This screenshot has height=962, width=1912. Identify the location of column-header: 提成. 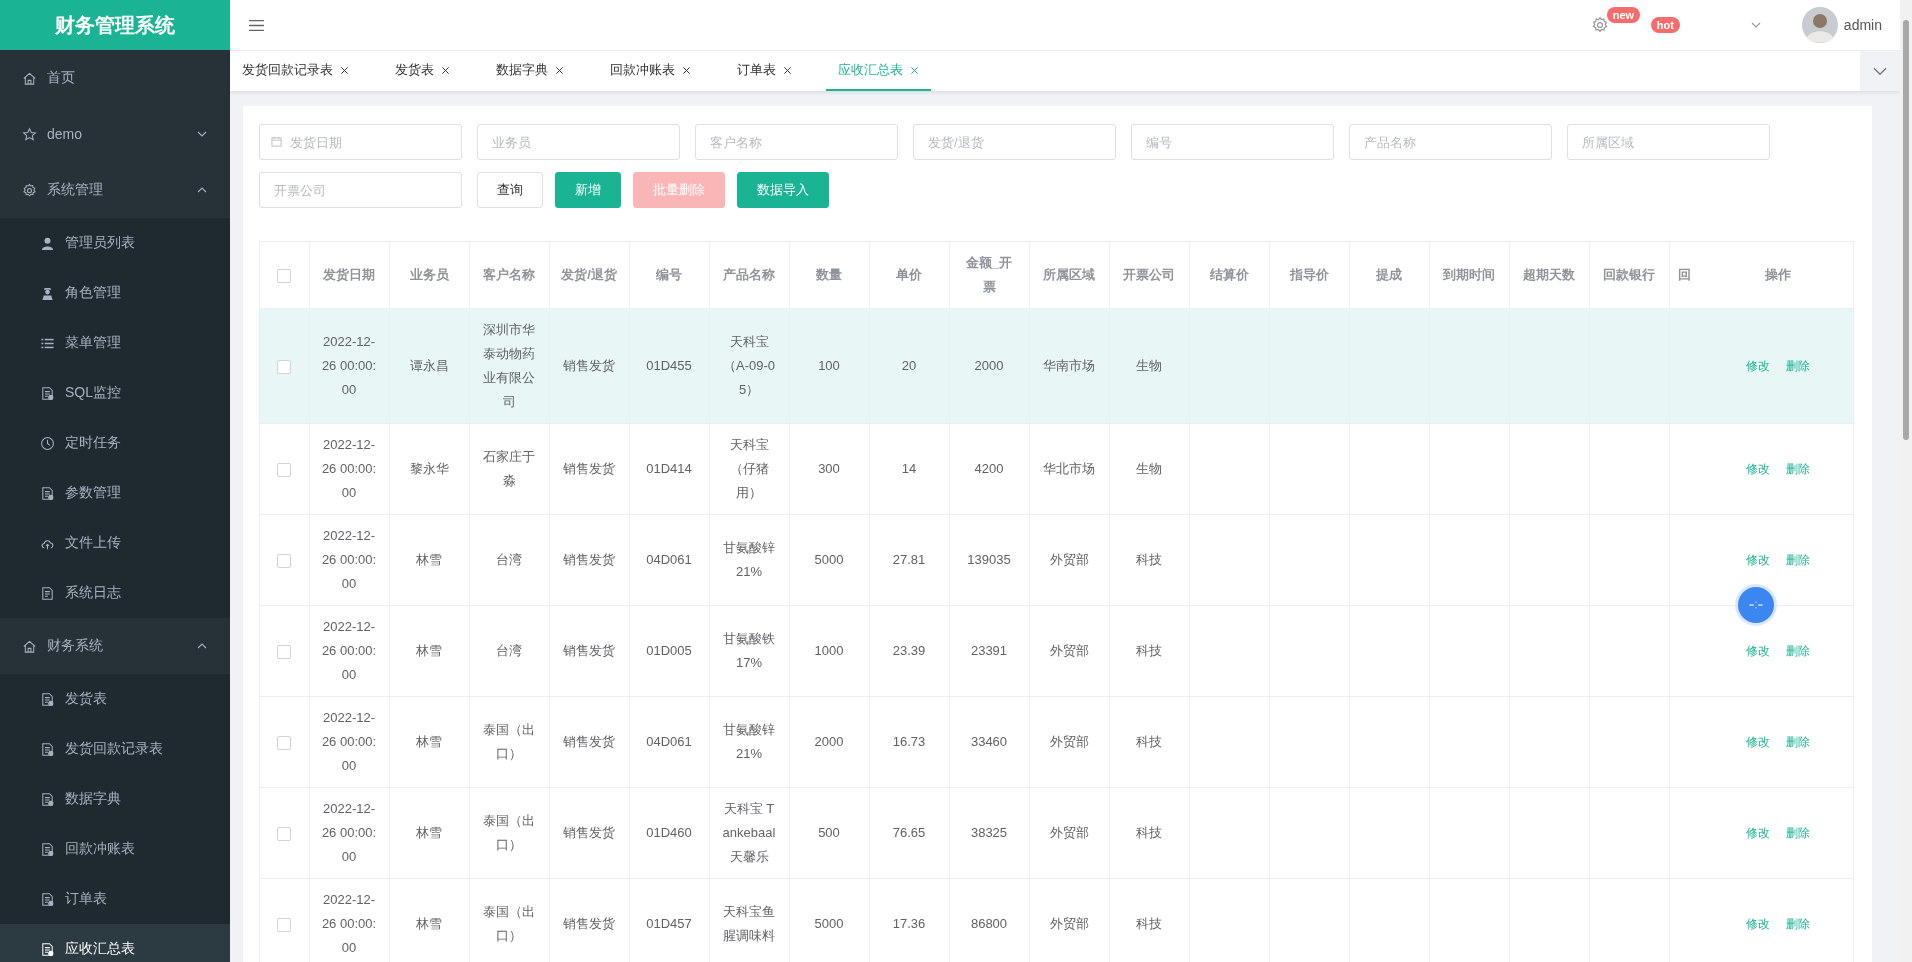
(1389, 274).